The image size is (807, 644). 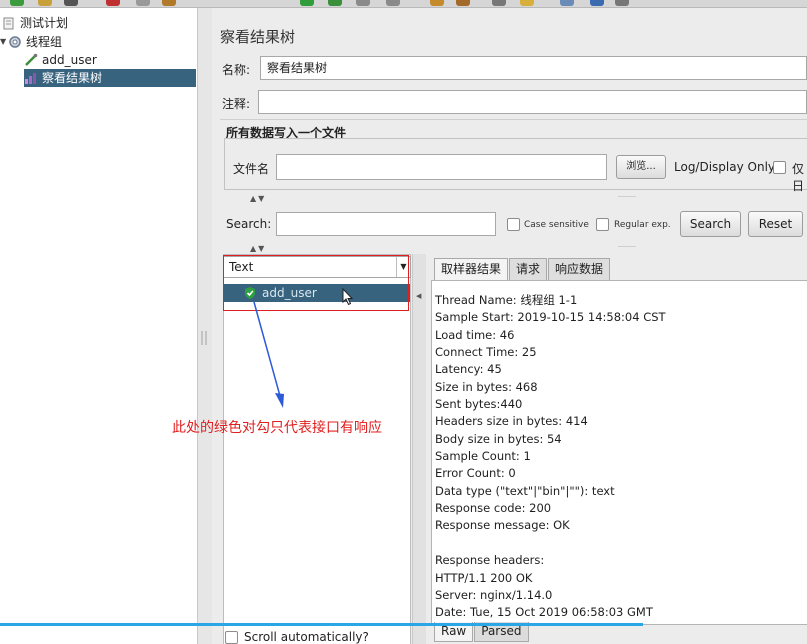 I want to click on tree-item-test-plan: 测试计划, so click(x=35, y=23).